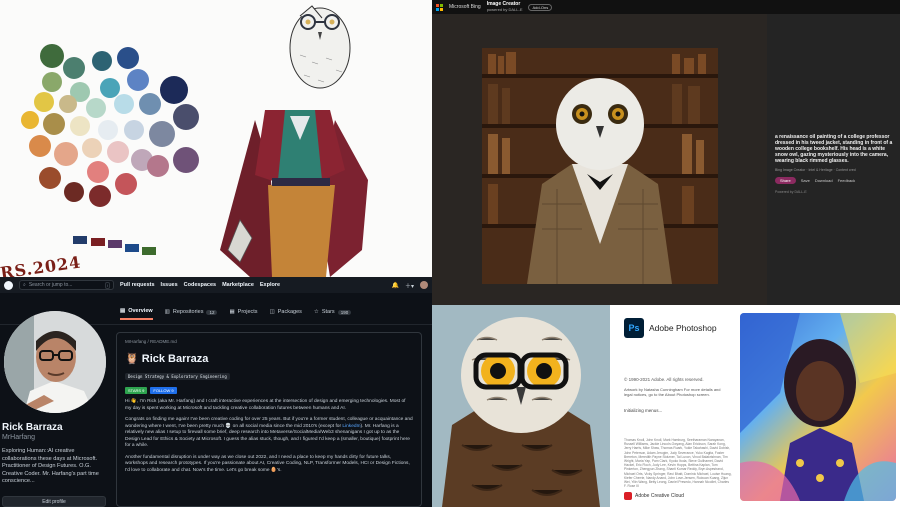 Image resolution: width=900 pixels, height=507 pixels. I want to click on profile-avatar, so click(55, 362).